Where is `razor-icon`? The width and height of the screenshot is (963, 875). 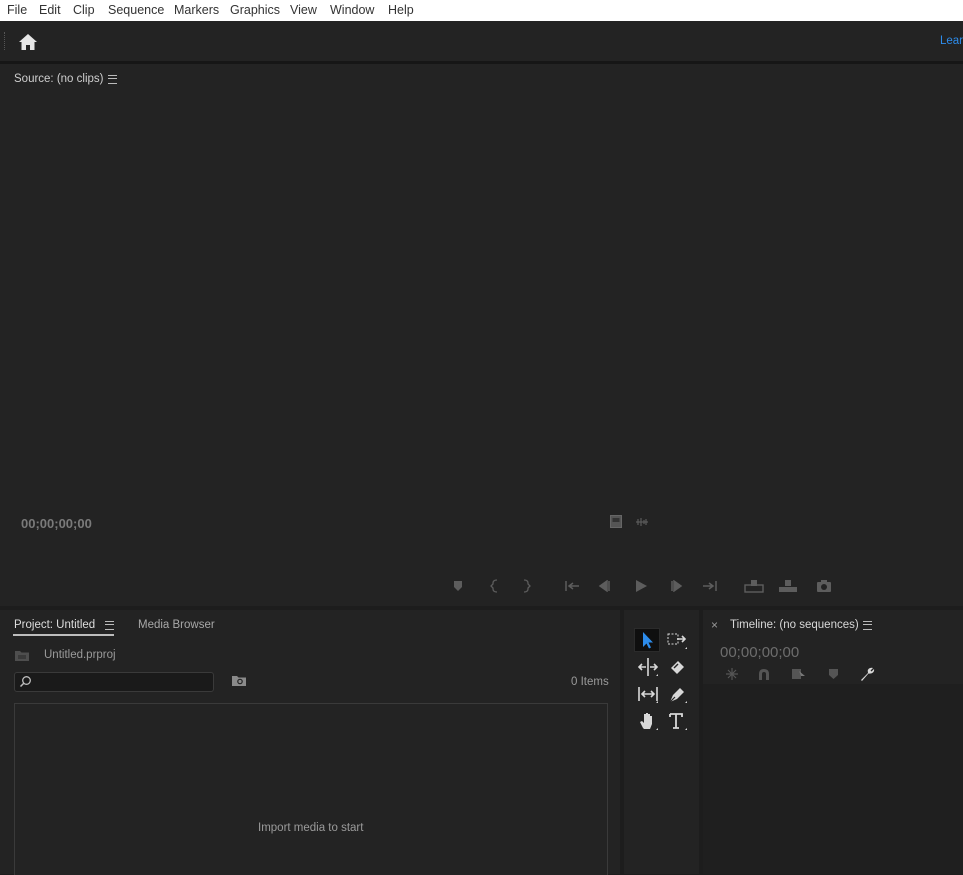 razor-icon is located at coordinates (677, 667).